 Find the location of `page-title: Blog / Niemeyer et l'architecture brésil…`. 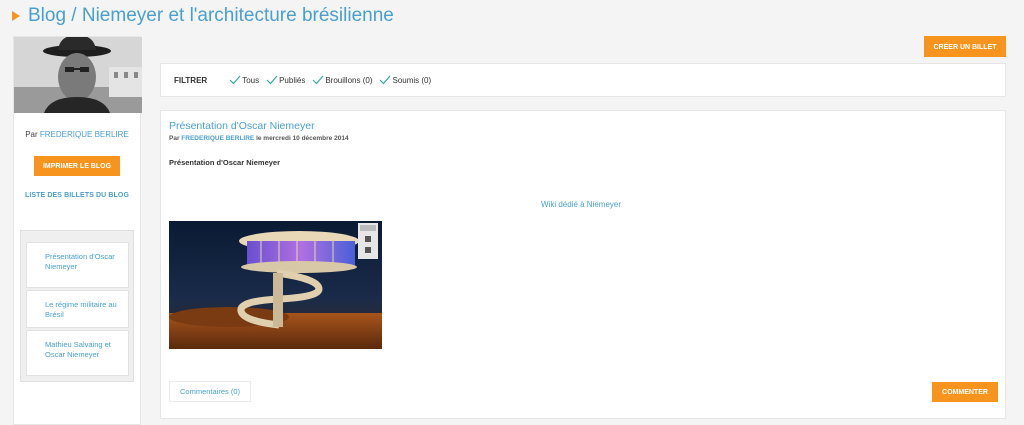

page-title: Blog / Niemeyer et l'architecture brésil… is located at coordinates (211, 15).